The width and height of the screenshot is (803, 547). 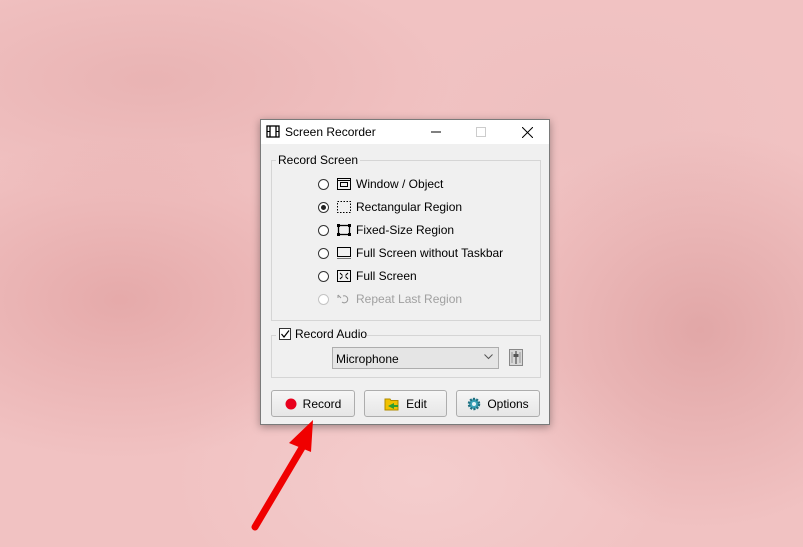 I want to click on red-arrow-annotation, so click(x=282, y=475).